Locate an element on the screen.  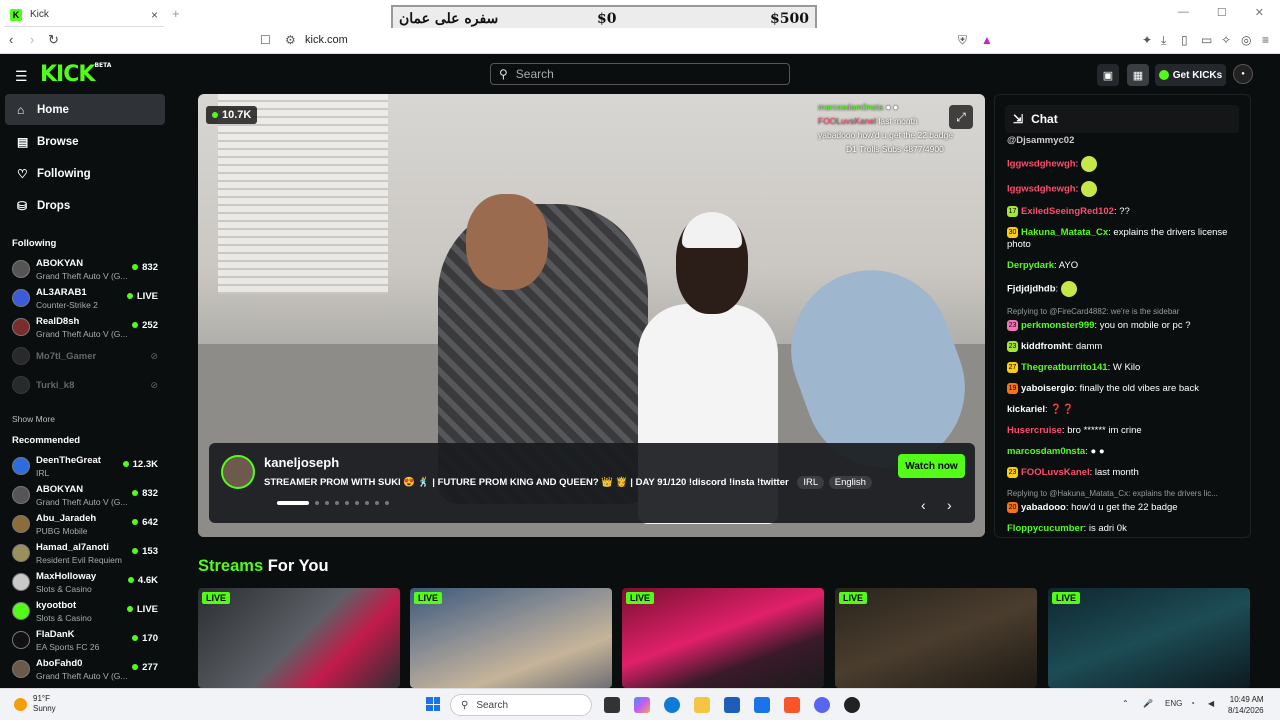
chat-username: marcosdam0nsta is located at coordinates (1046, 451).